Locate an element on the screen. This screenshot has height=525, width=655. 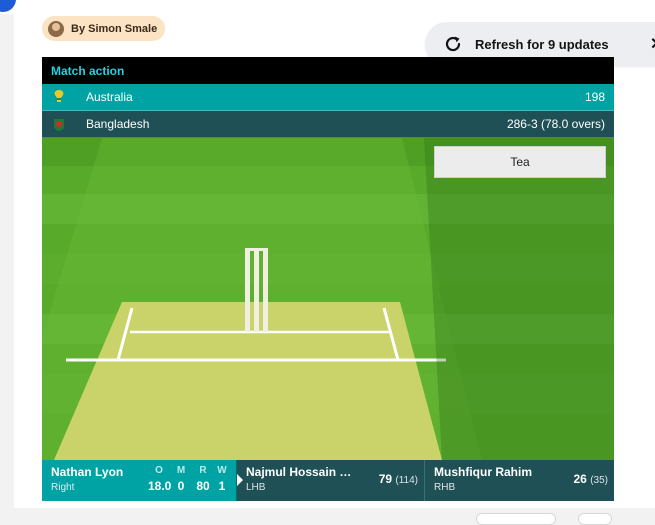
batter-balls: (114) is located at coordinates (406, 480).